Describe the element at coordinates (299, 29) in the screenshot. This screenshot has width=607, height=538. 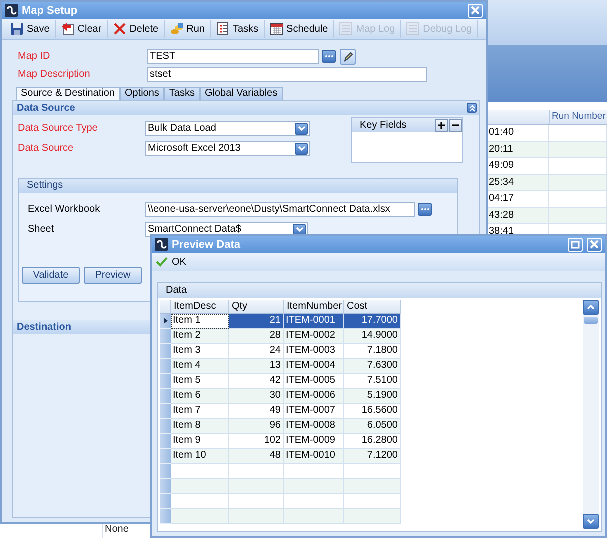
I see `toolbar-button: Schedule` at that location.